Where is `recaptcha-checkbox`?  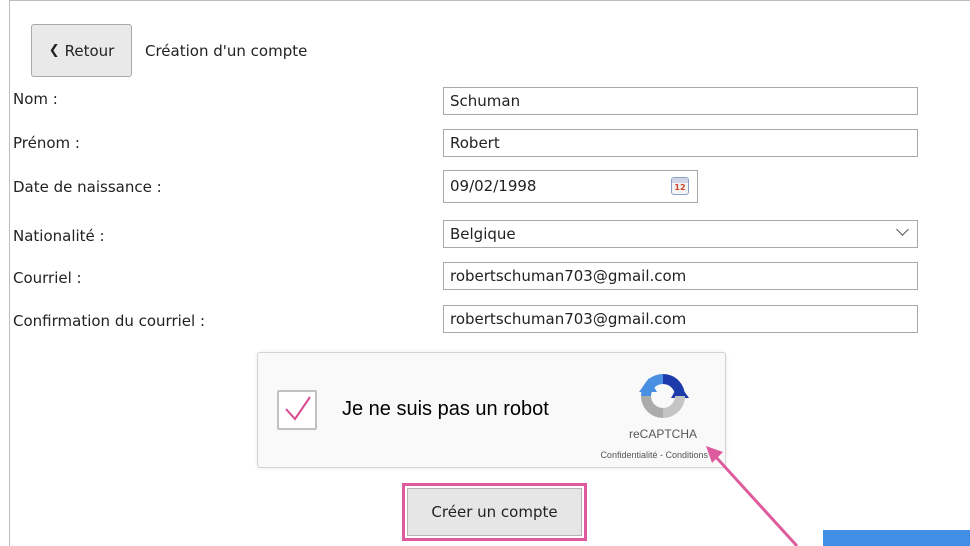 recaptcha-checkbox is located at coordinates (297, 410).